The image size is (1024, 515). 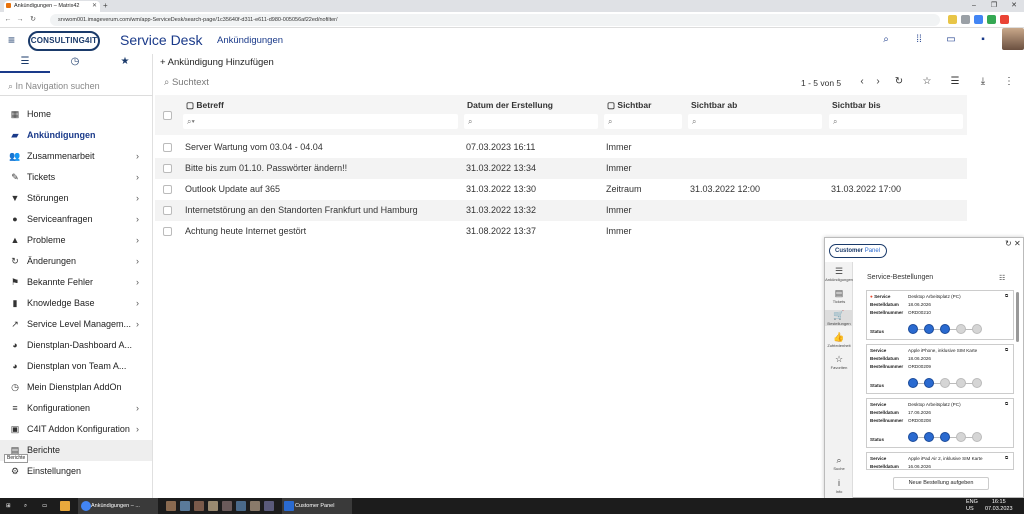 What do you see at coordinates (15, 219) in the screenshot?
I see `service-request-icon: ●` at bounding box center [15, 219].